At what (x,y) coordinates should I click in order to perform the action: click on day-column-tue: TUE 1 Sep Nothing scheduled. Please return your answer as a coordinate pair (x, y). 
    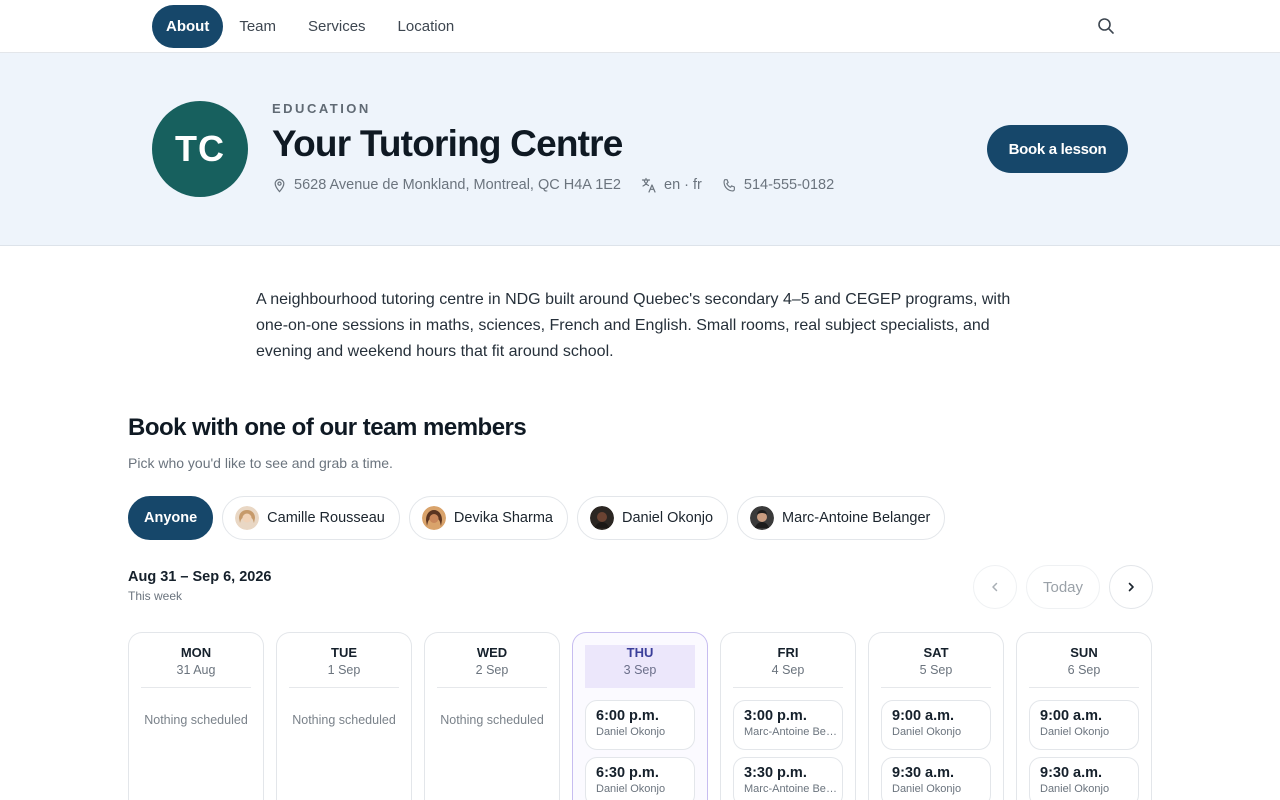
    Looking at the image, I should click on (344, 716).